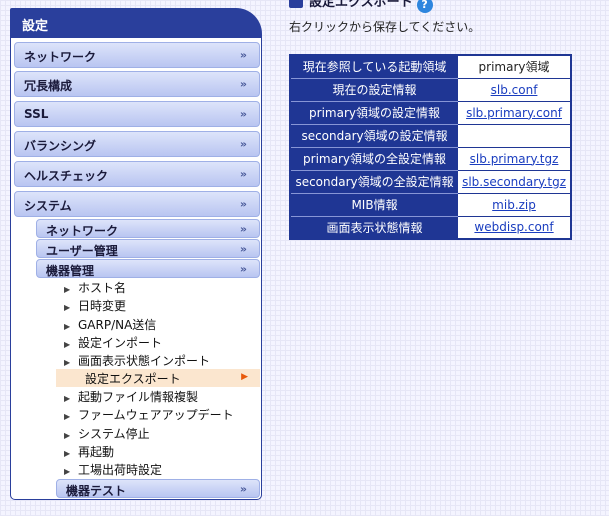 Image resolution: width=609 pixels, height=516 pixels. I want to click on table-row: primary領域の設定情報 slb.primary.conf, so click(430, 113).